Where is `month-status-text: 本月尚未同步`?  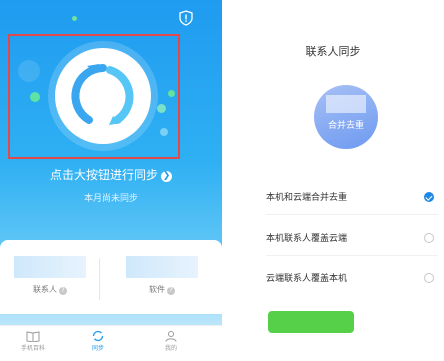
month-status-text: 本月尚未同步 is located at coordinates (110, 199).